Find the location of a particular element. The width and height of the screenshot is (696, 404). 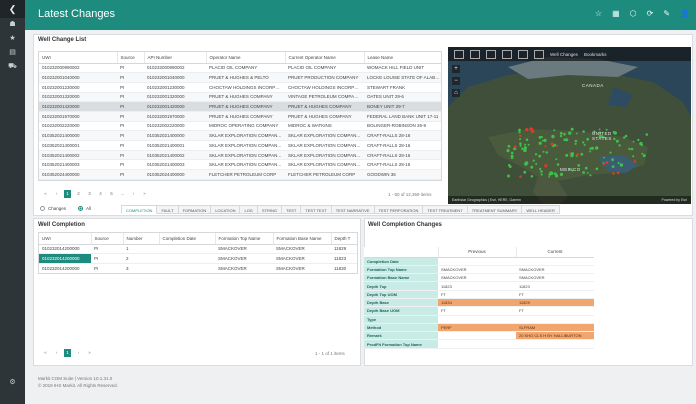

tab-test-text: TEST TEXT is located at coordinates (316, 209).